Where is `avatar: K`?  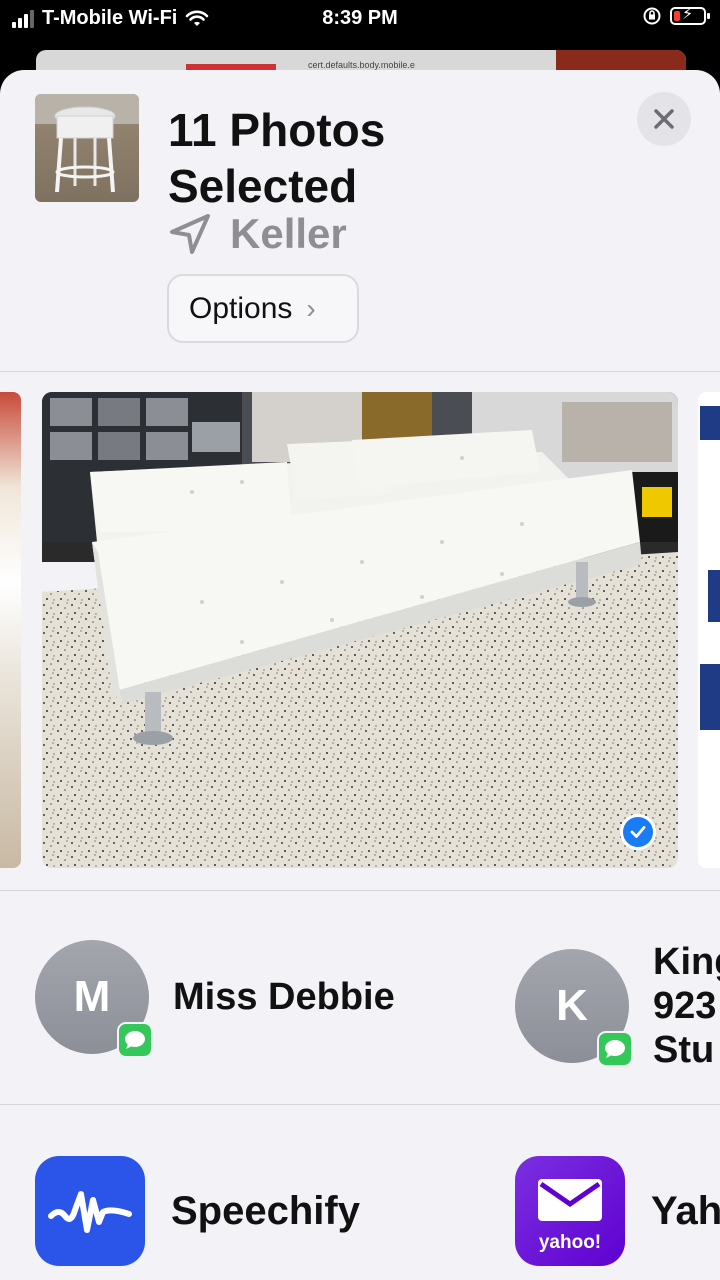
avatar: K is located at coordinates (574, 1008).